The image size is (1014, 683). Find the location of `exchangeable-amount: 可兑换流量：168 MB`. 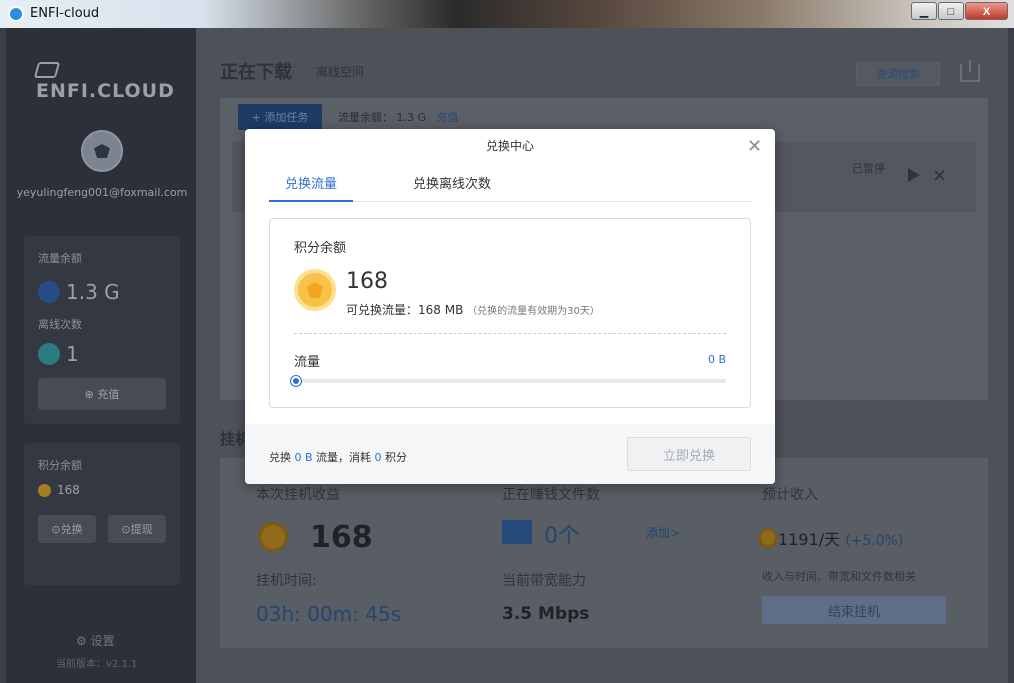

exchangeable-amount: 可兑换流量：168 MB is located at coordinates (405, 310).